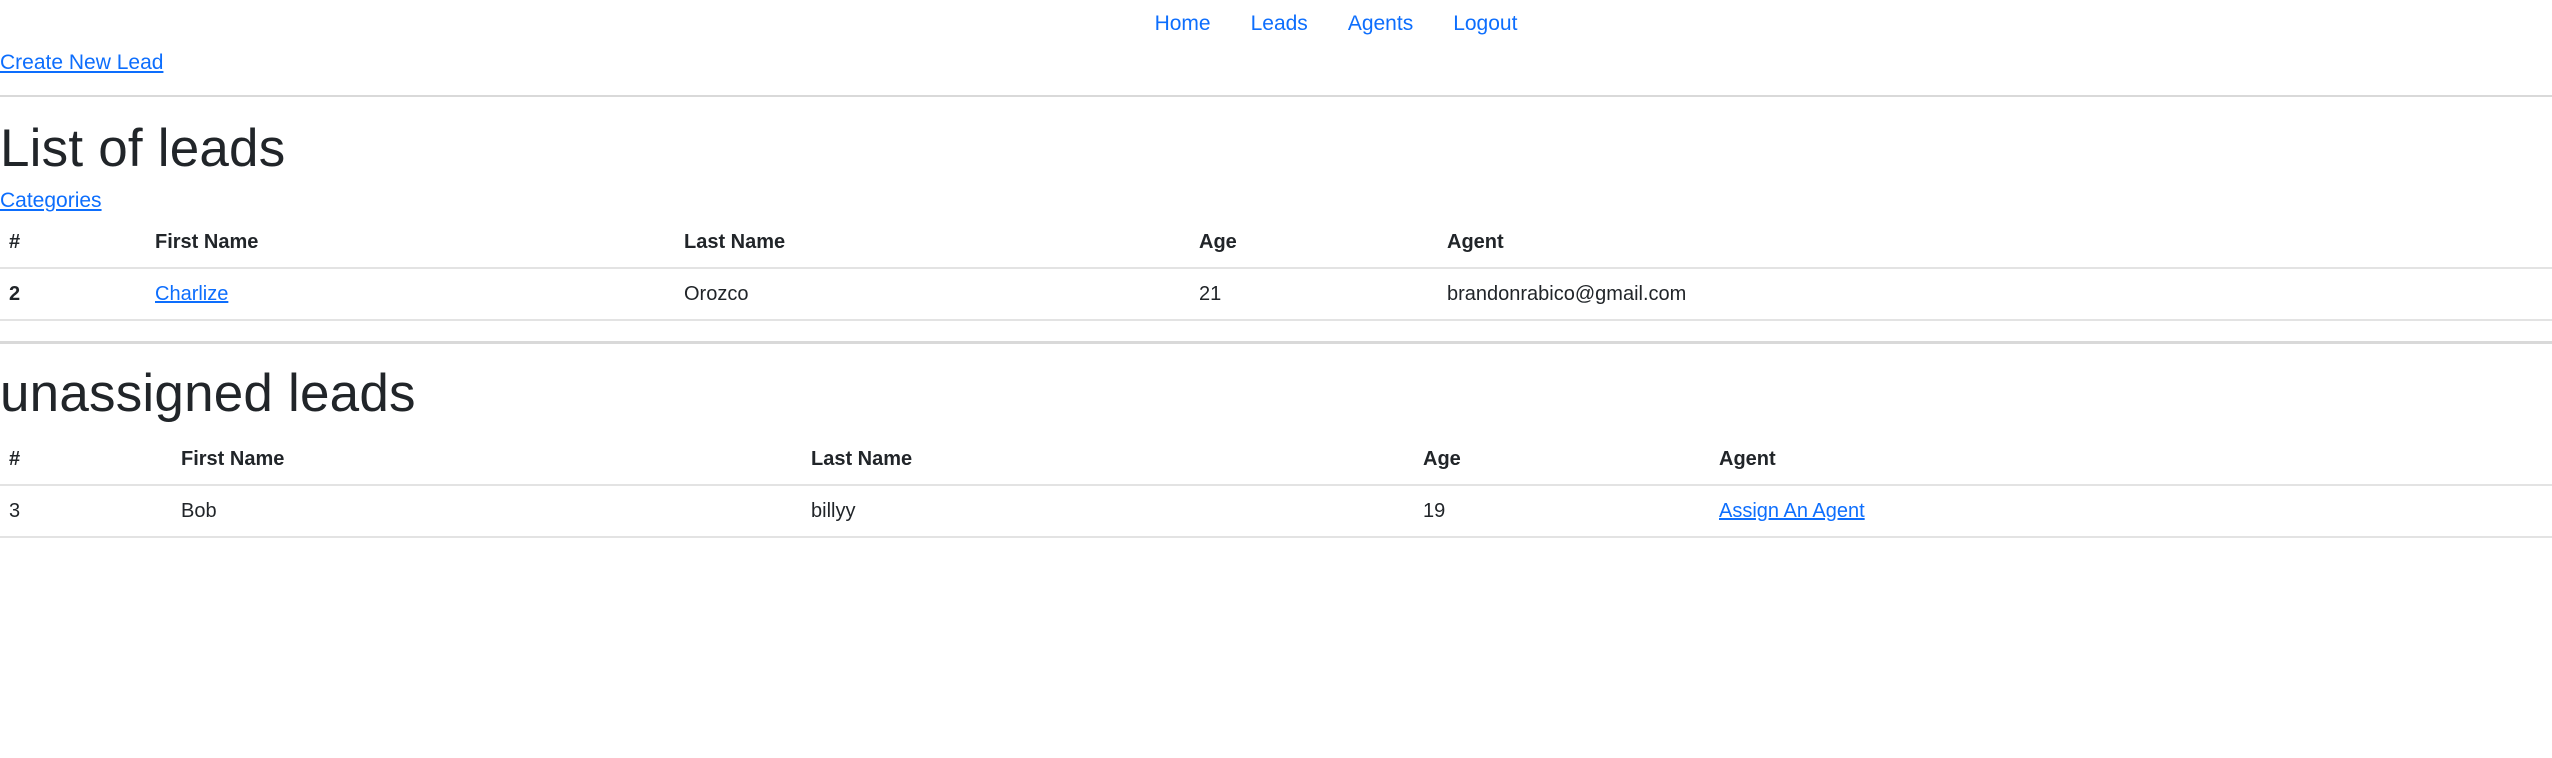 The width and height of the screenshot is (2552, 758). I want to click on unassigned-table-body: 3 Bob billyy 19 Assign An Agent, so click(1276, 511).